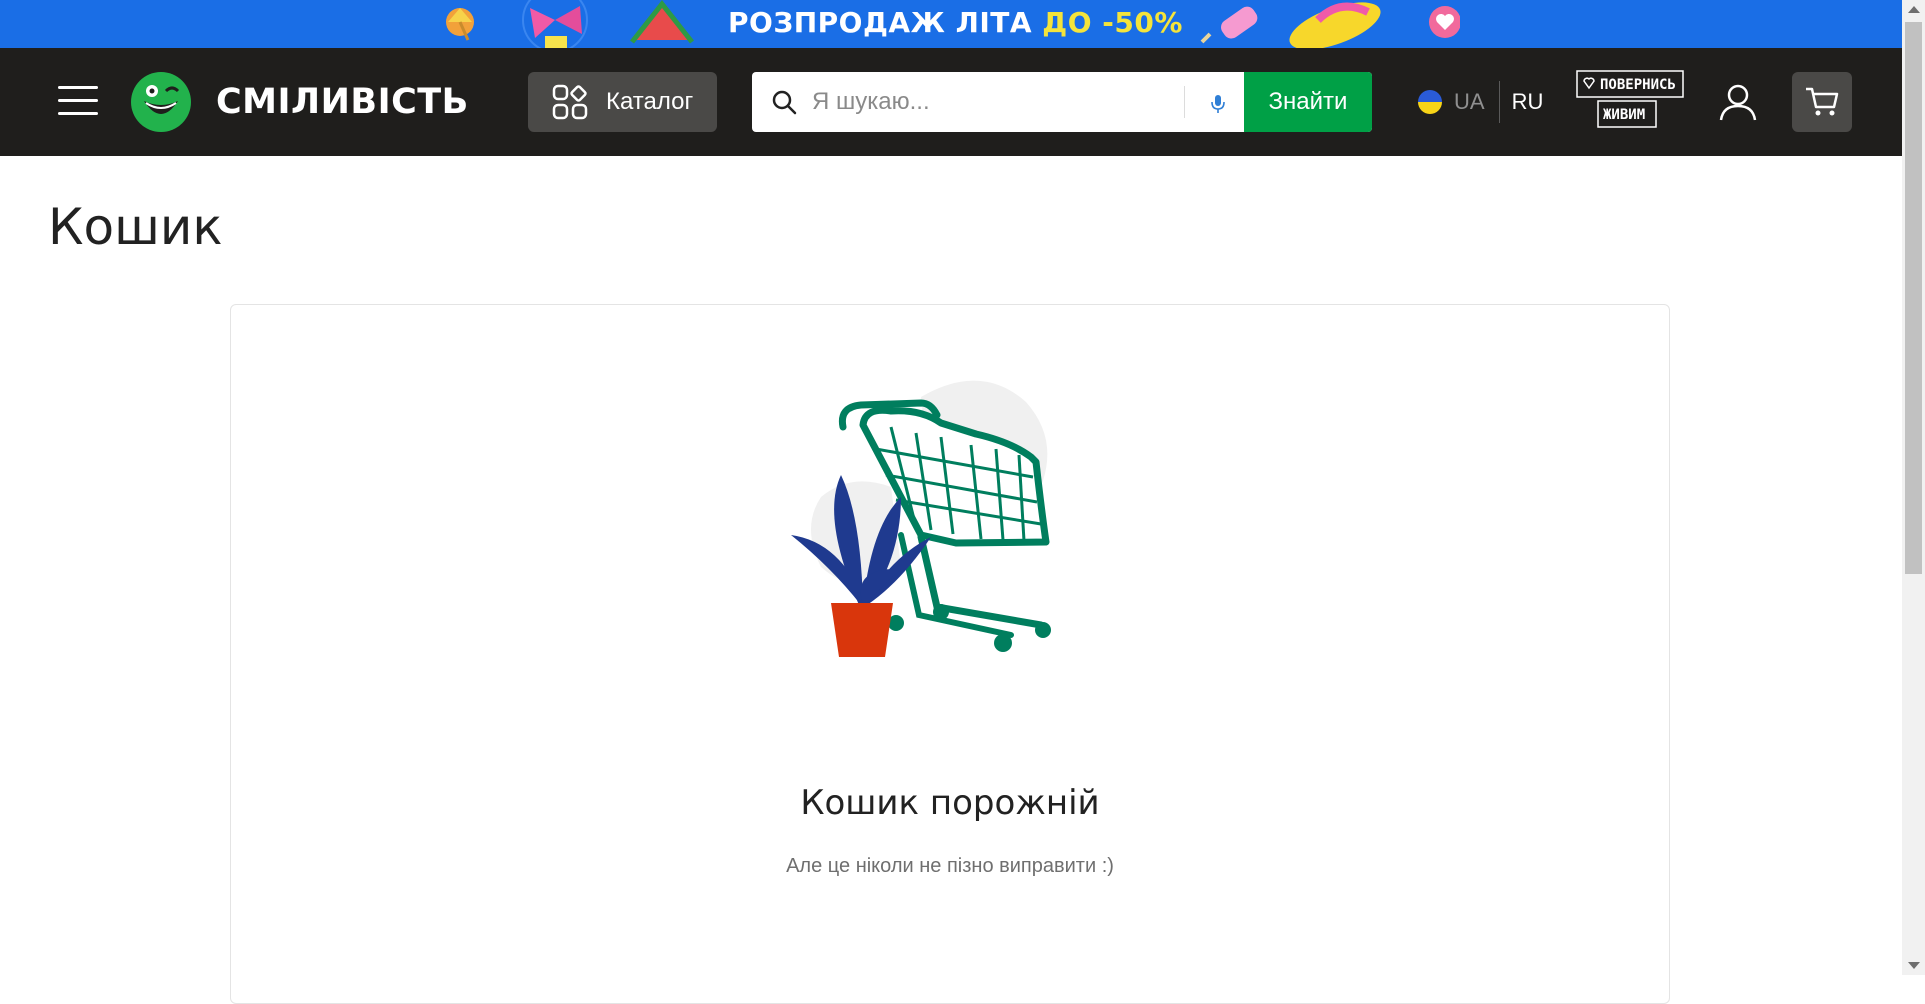 Image resolution: width=1925 pixels, height=1004 pixels. I want to click on search-submit-button: Знайти, so click(1308, 102).